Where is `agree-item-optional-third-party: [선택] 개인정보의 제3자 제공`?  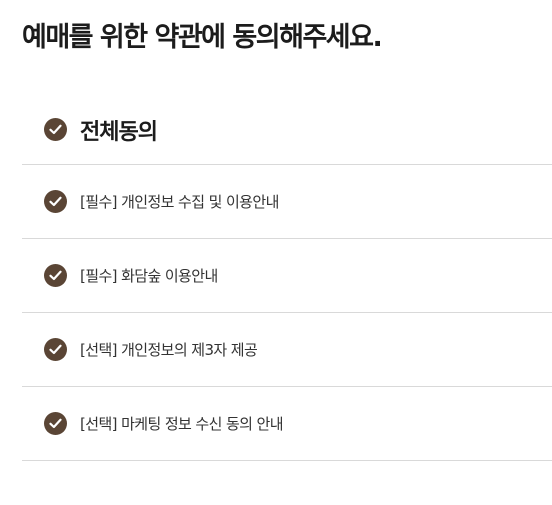
agree-item-optional-third-party: [선택] 개인정보의 제3자 제공 is located at coordinates (287, 350).